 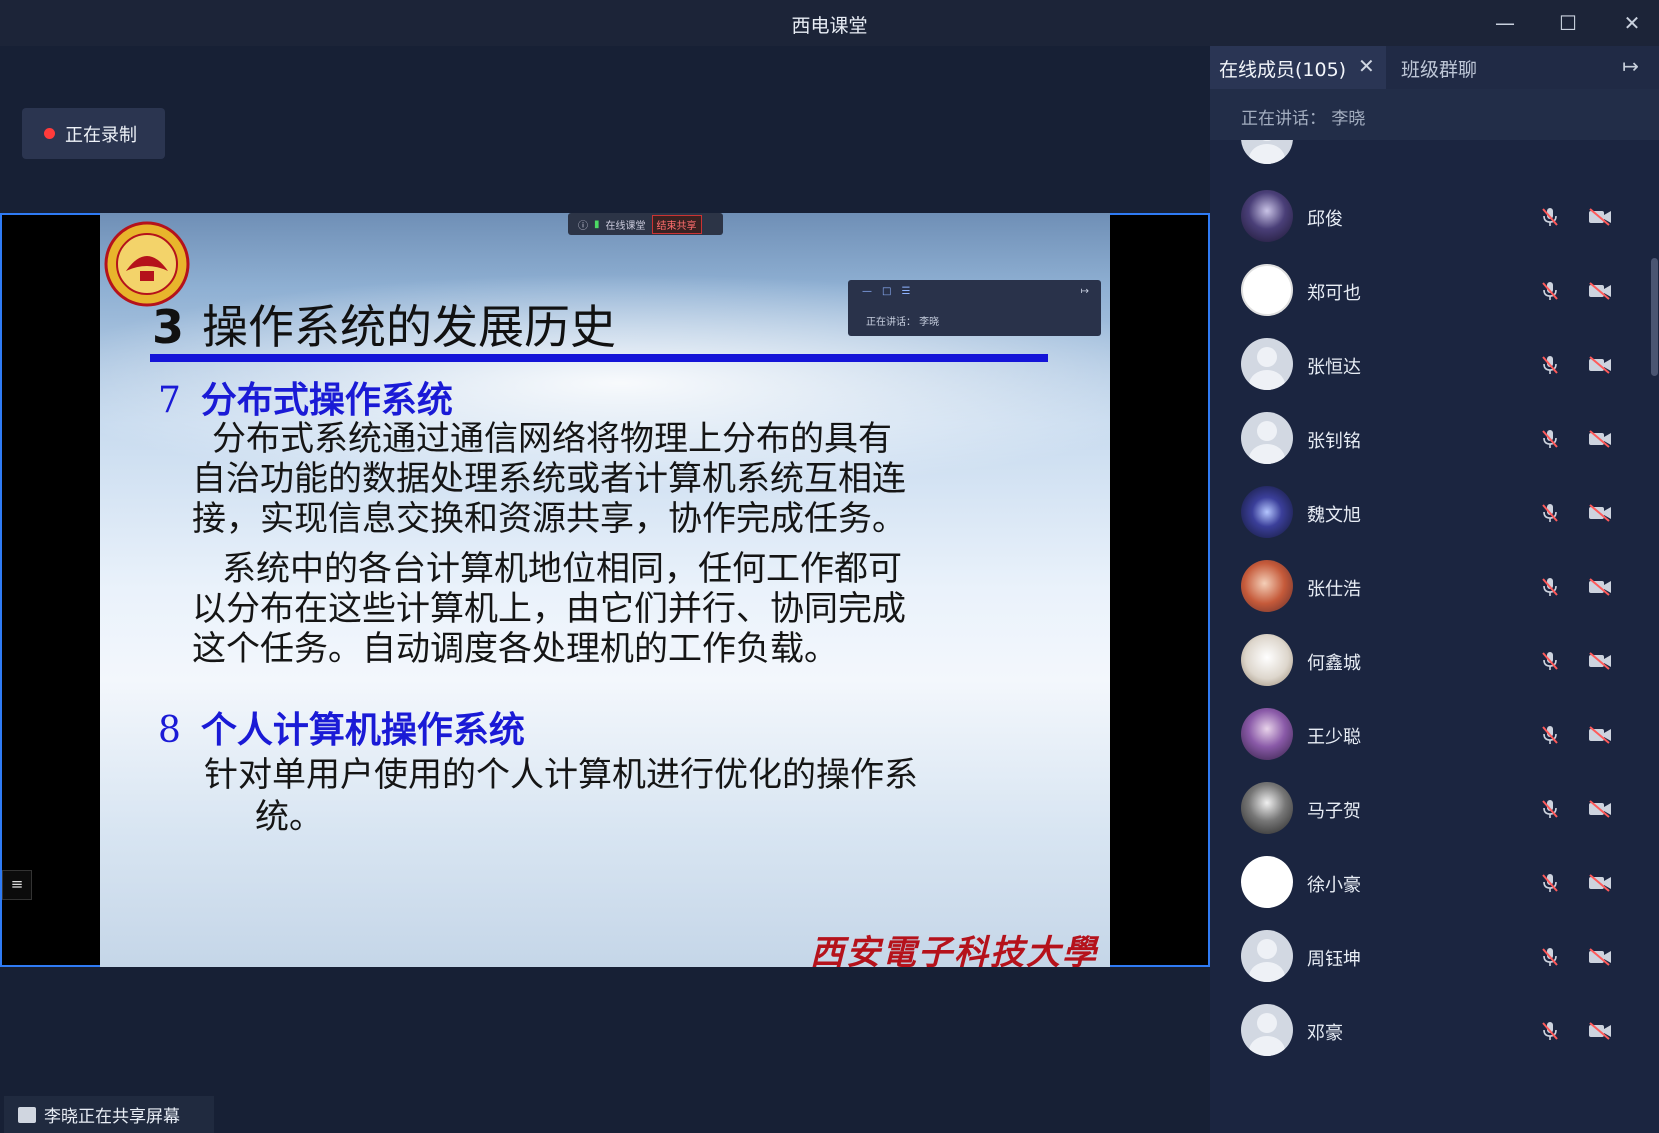 I want to click on member-row: 魏文旭, so click(x=1430, y=513).